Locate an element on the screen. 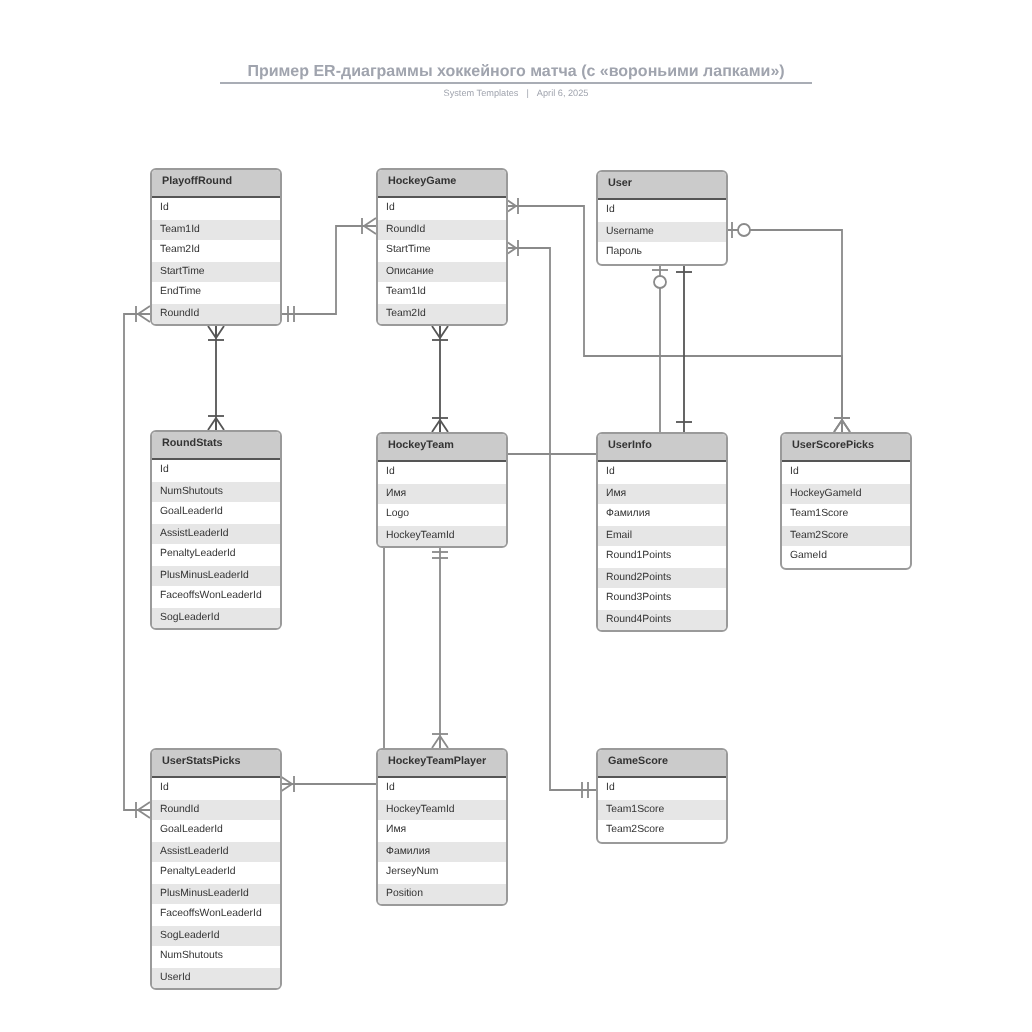 This screenshot has height=1032, width=1032. diagram-title: Пример ER-диаграммы хоккейного матча (с «вороньими лапками») is located at coordinates (516, 73).